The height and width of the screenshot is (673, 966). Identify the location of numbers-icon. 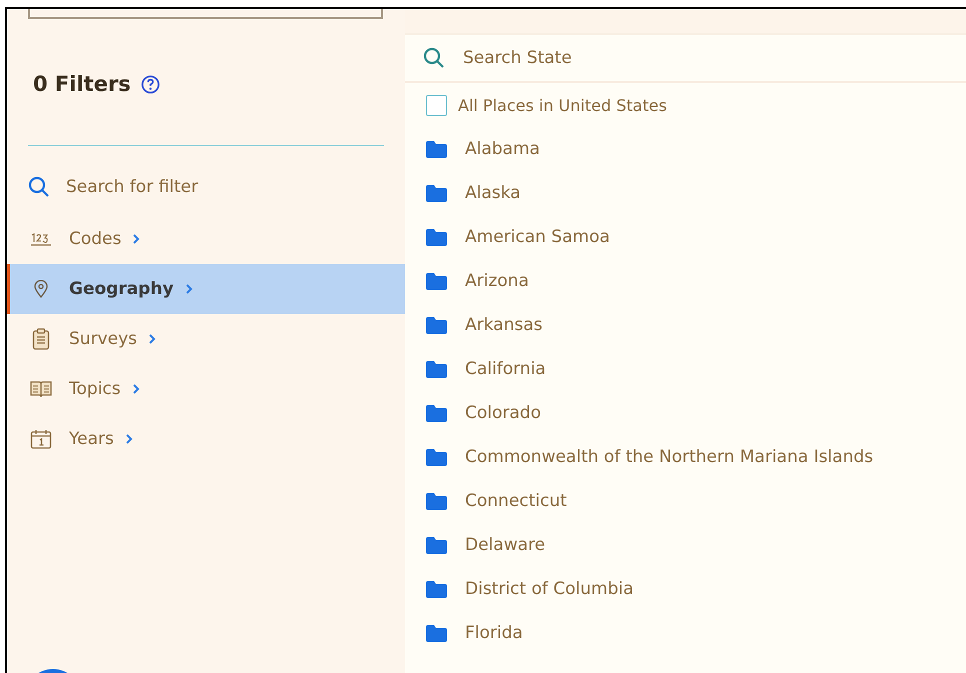
(41, 239).